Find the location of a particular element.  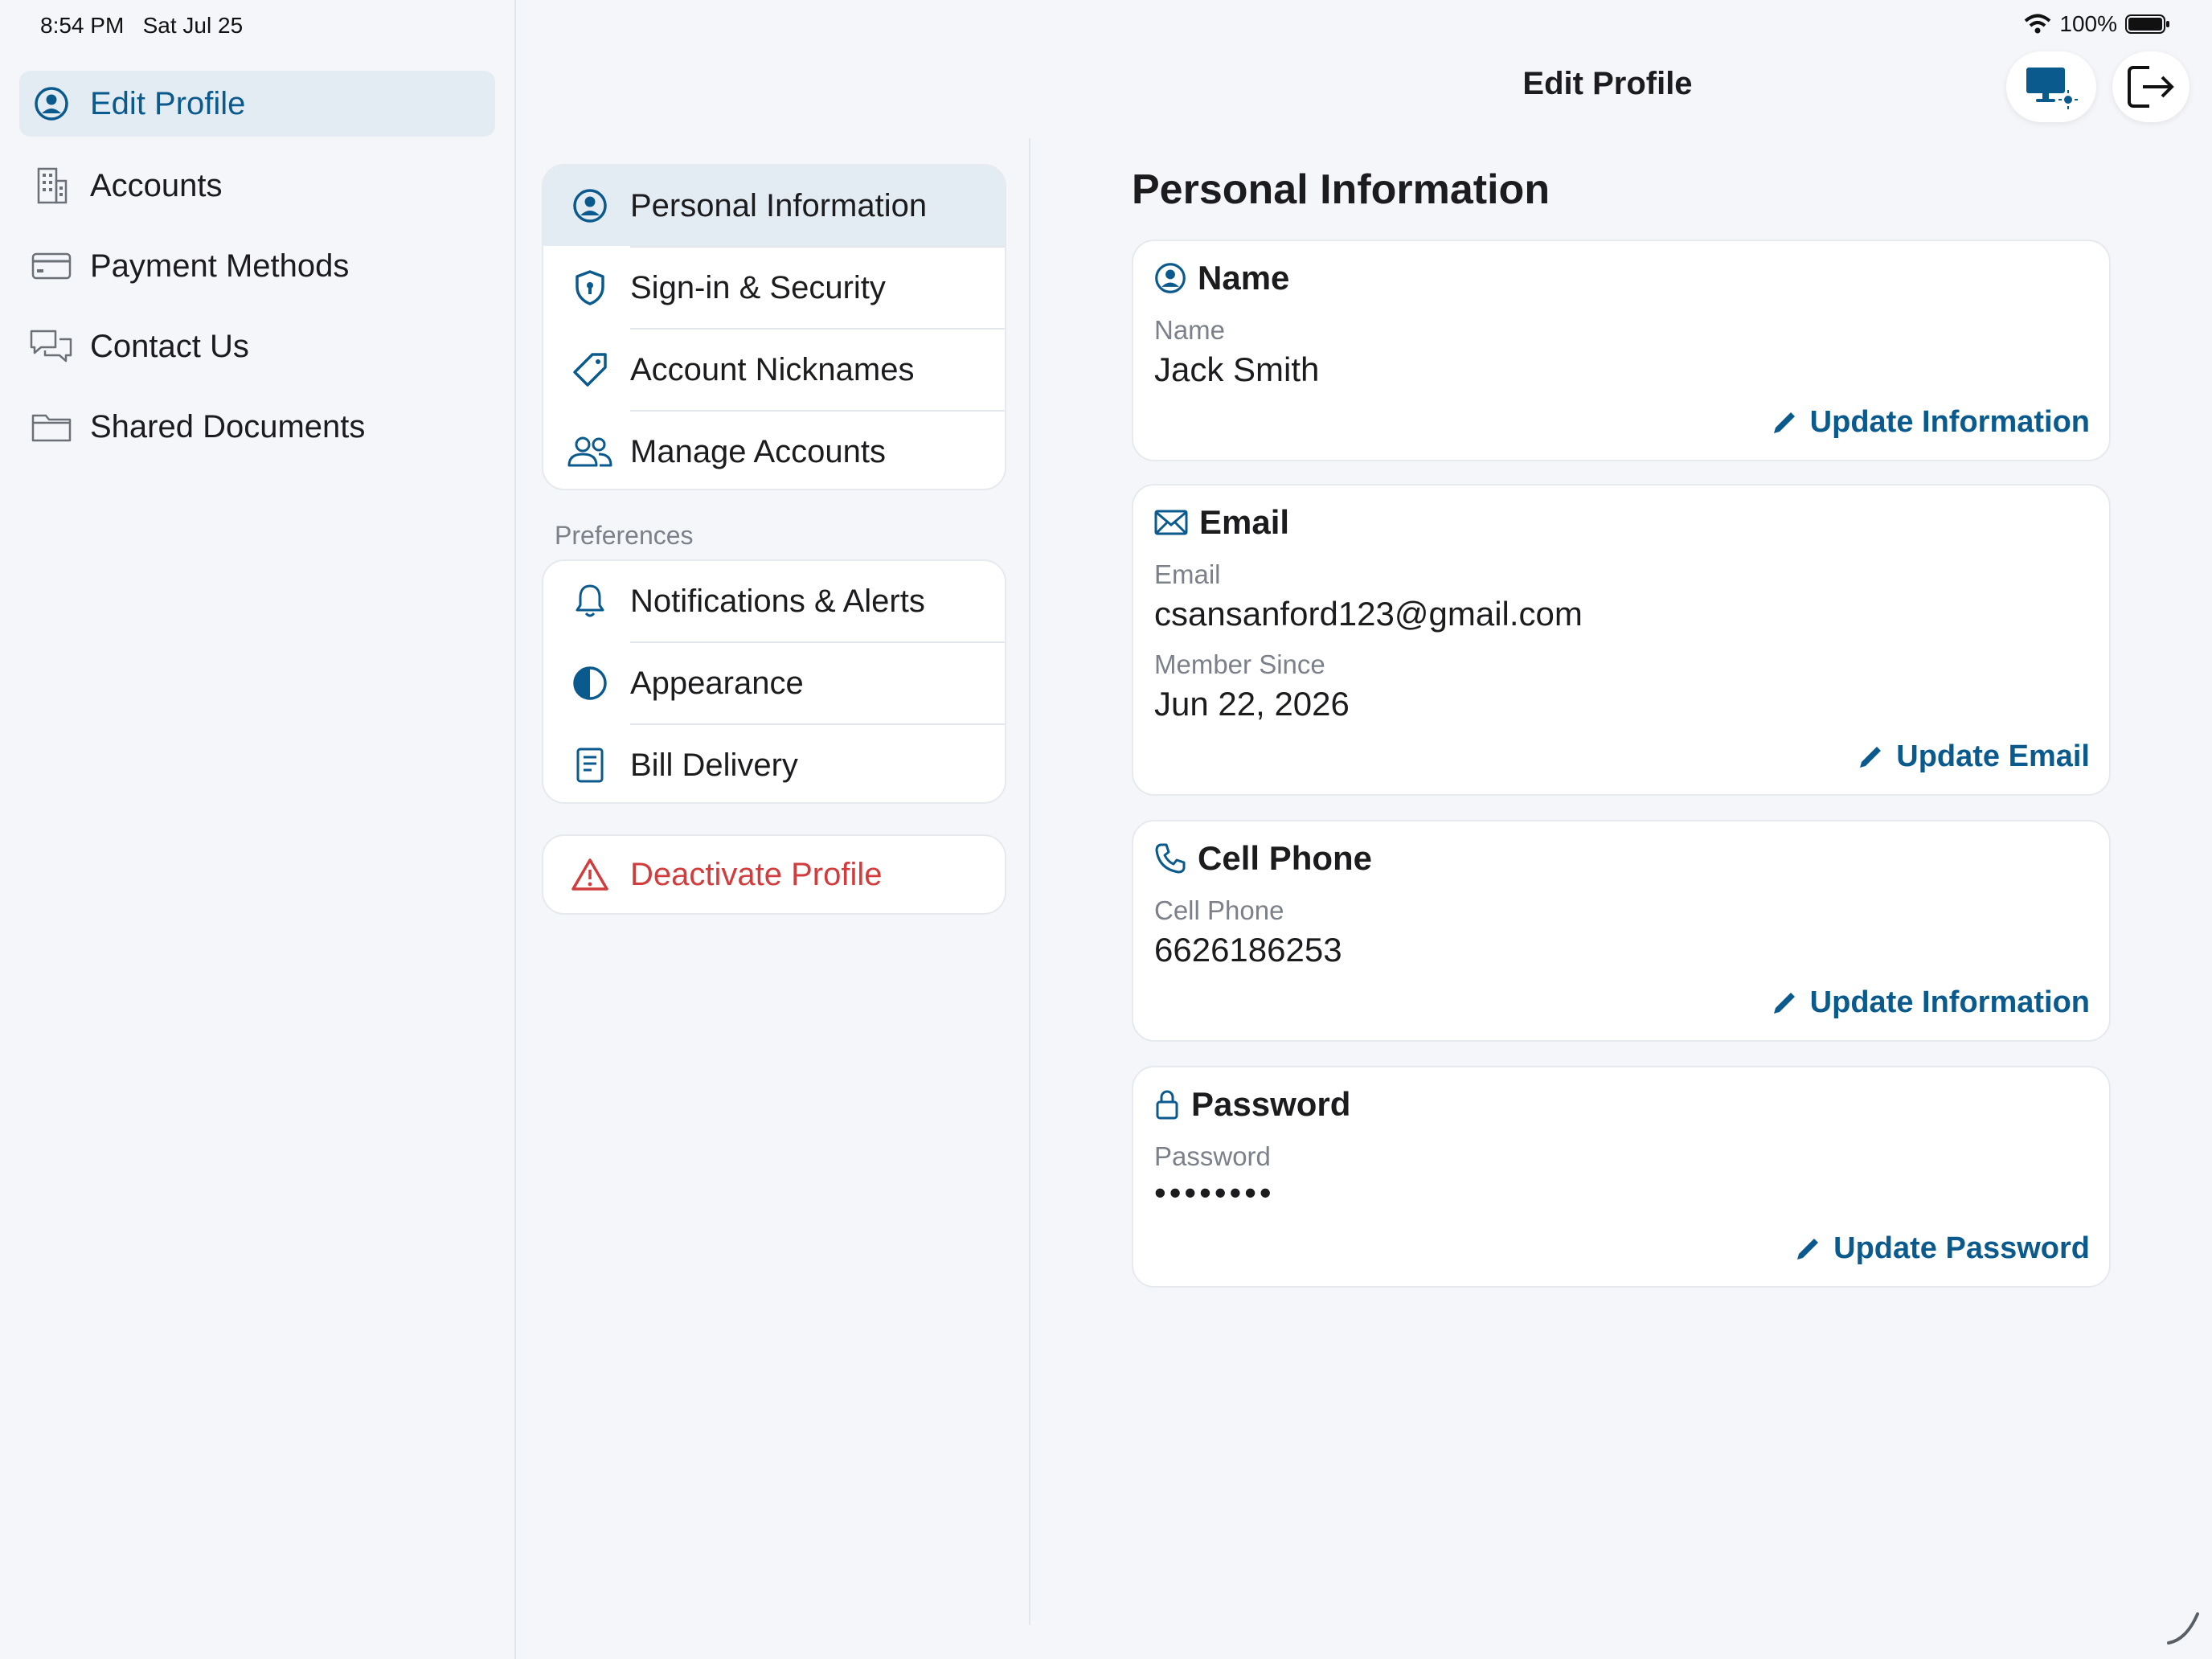

menu-item-bill-delivery: Bill Delivery is located at coordinates (774, 763).